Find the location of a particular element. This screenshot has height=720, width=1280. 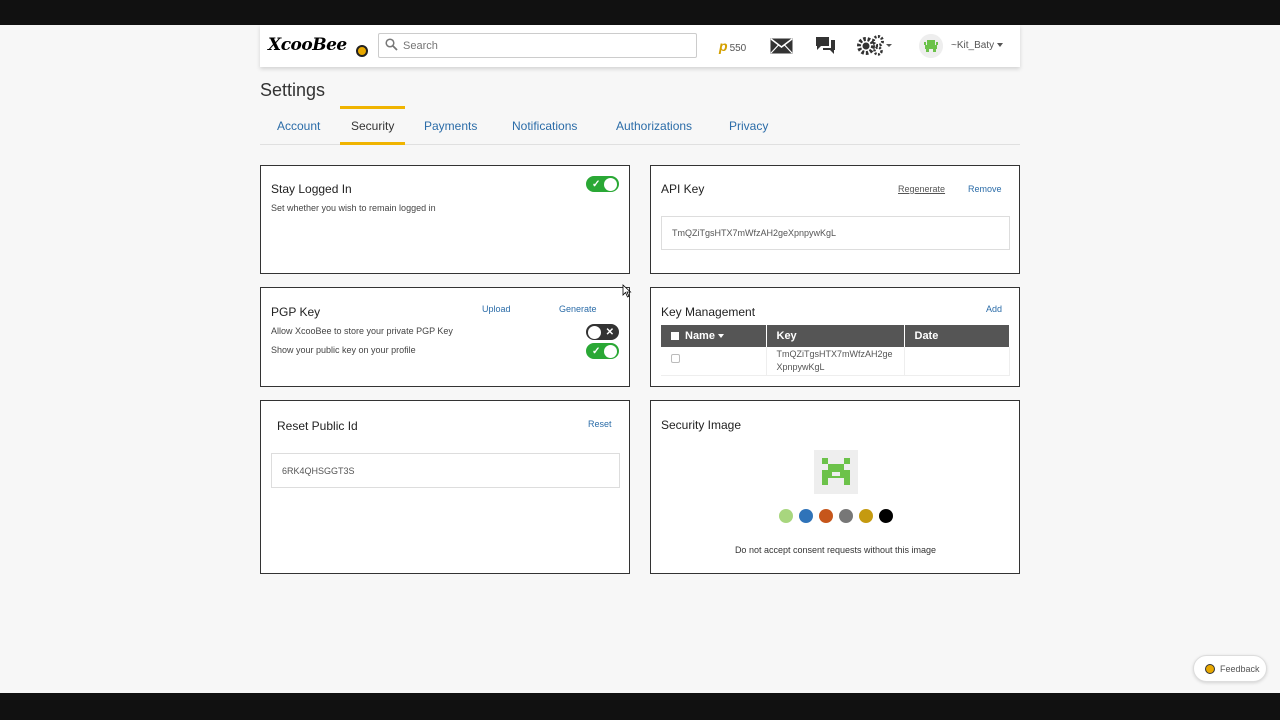

active-tab-indicator-top is located at coordinates (372, 107).